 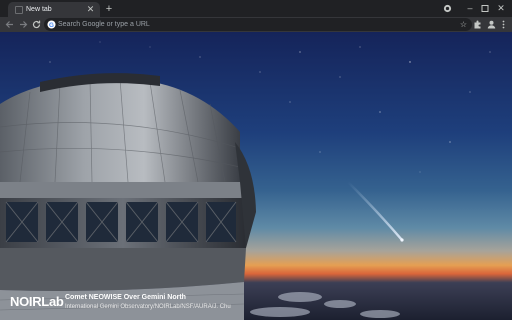 What do you see at coordinates (23, 24) in the screenshot?
I see `forward-arrow-icon` at bounding box center [23, 24].